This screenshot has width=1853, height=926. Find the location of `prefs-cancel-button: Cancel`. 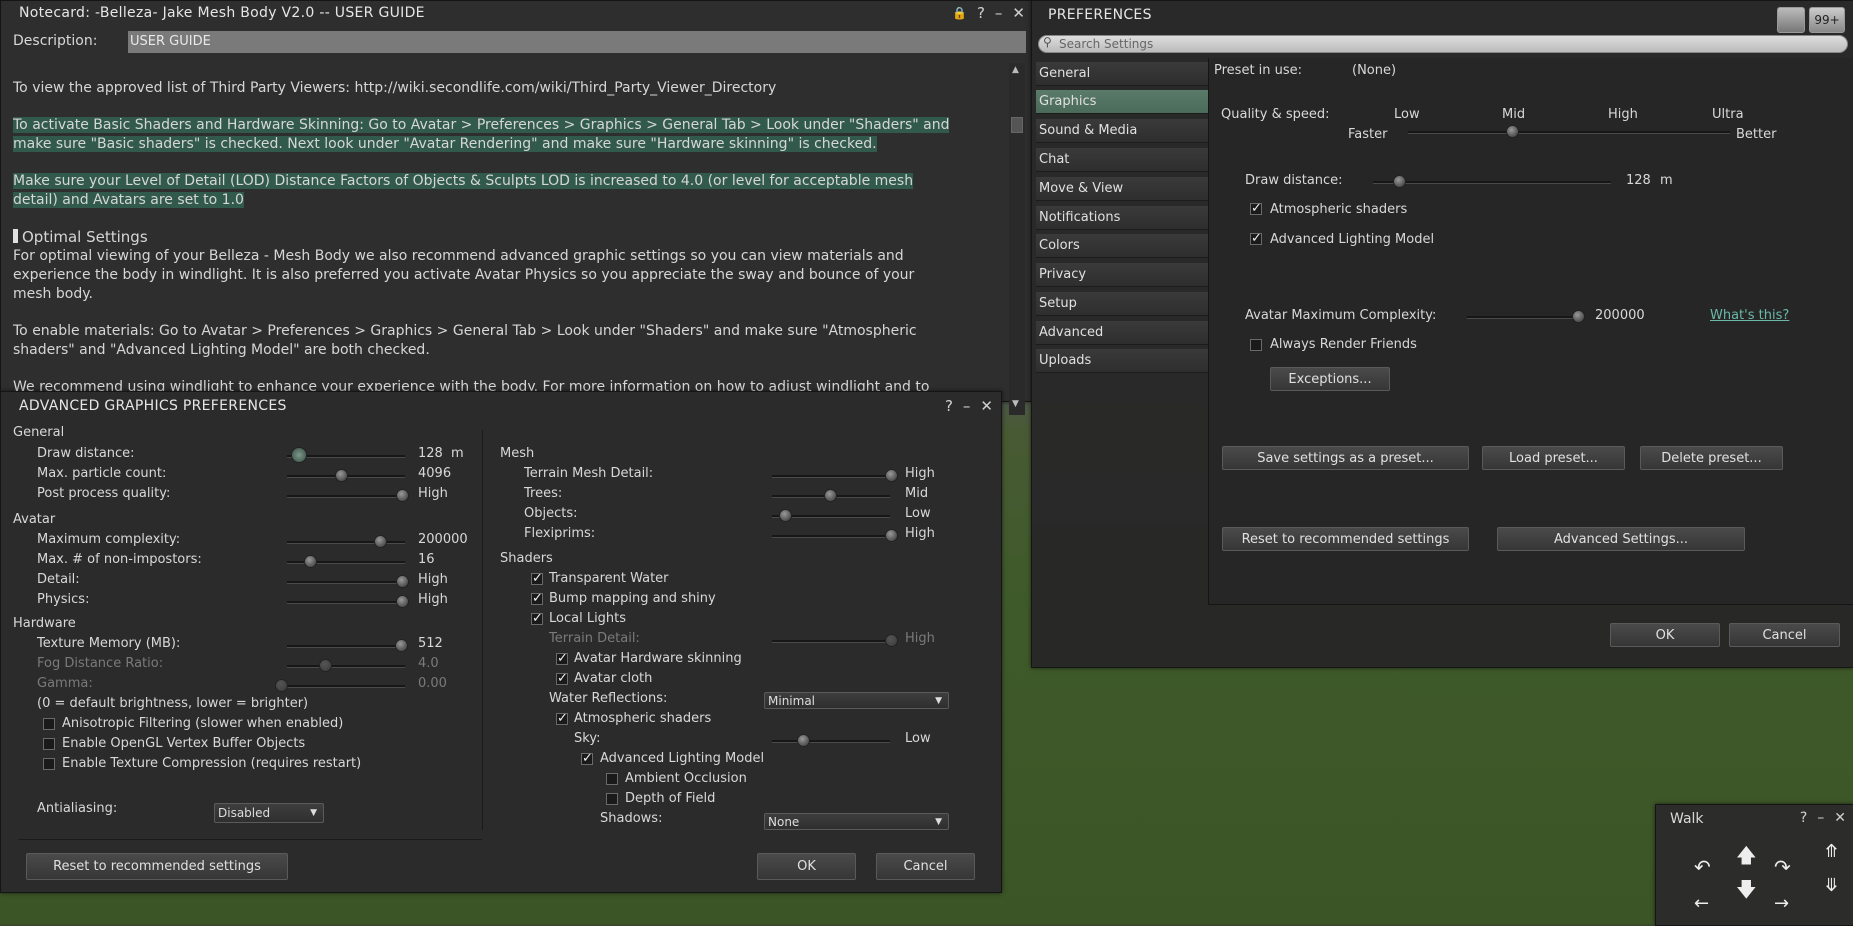

prefs-cancel-button: Cancel is located at coordinates (1784, 635).